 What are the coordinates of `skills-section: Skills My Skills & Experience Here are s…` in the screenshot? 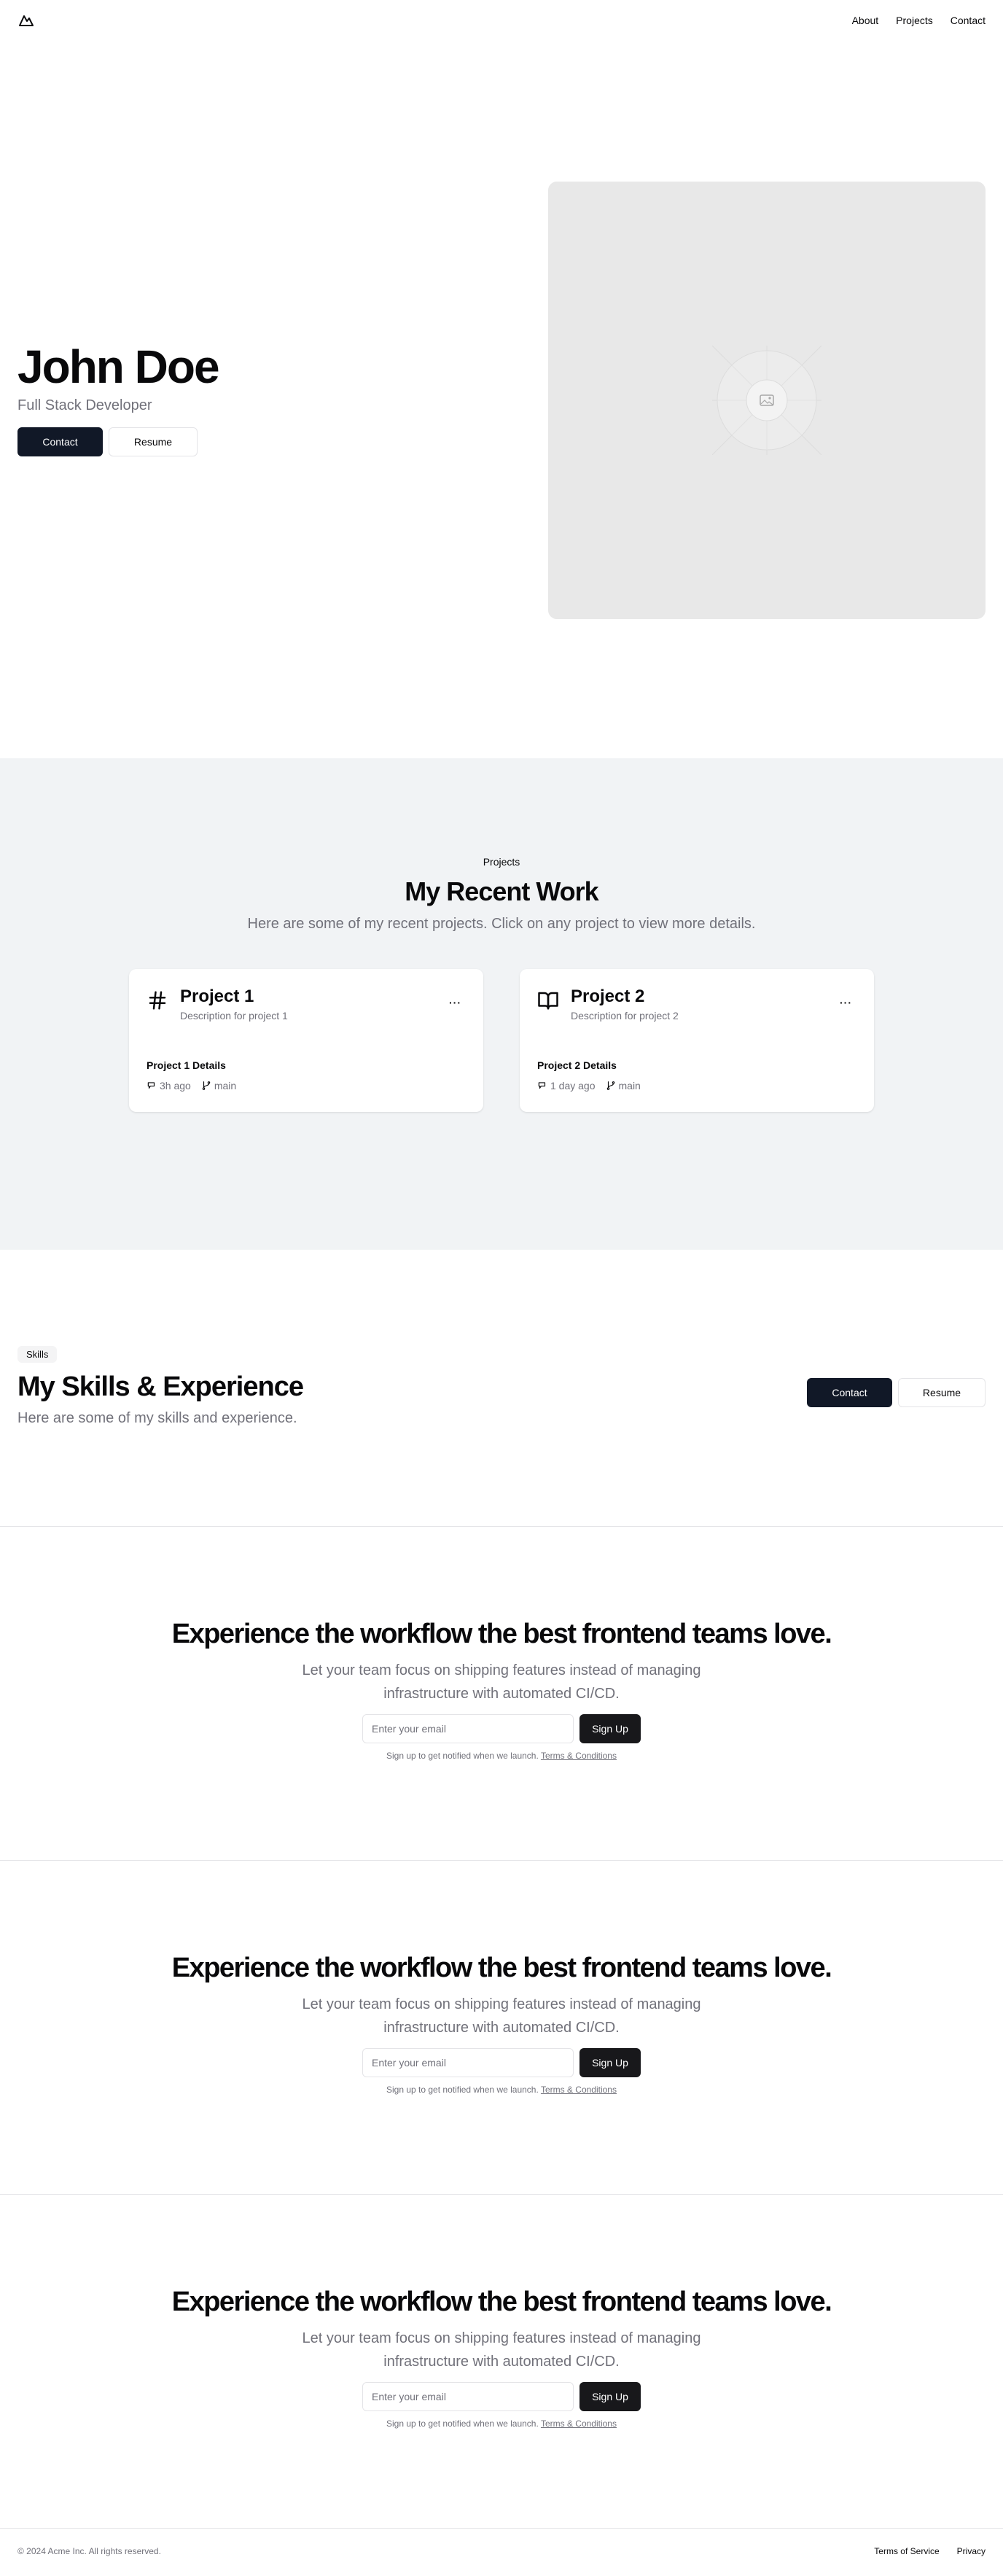 It's located at (501, 1388).